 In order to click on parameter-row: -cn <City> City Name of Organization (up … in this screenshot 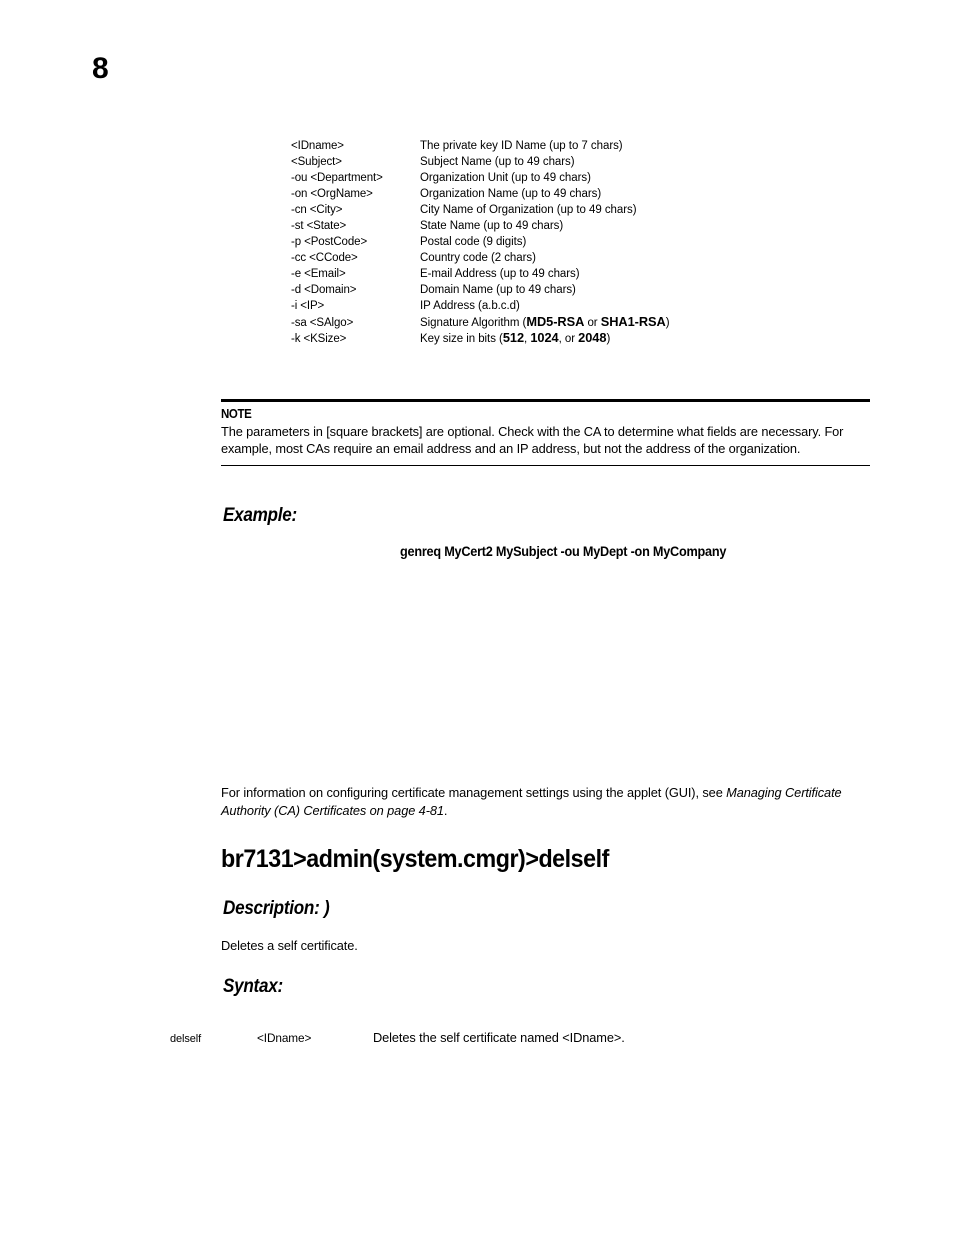, I will do `click(571, 210)`.